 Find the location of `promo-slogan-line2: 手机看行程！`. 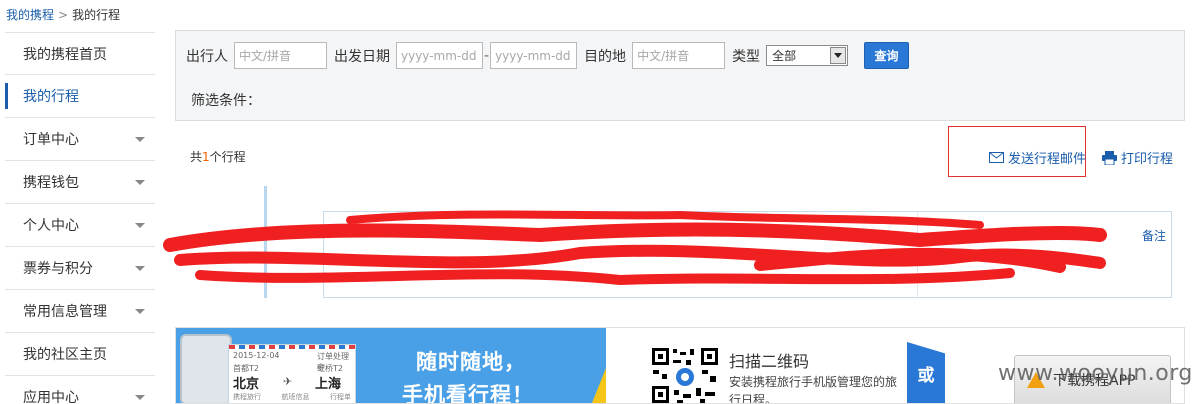

promo-slogan-line2: 手机看行程！ is located at coordinates (468, 393).